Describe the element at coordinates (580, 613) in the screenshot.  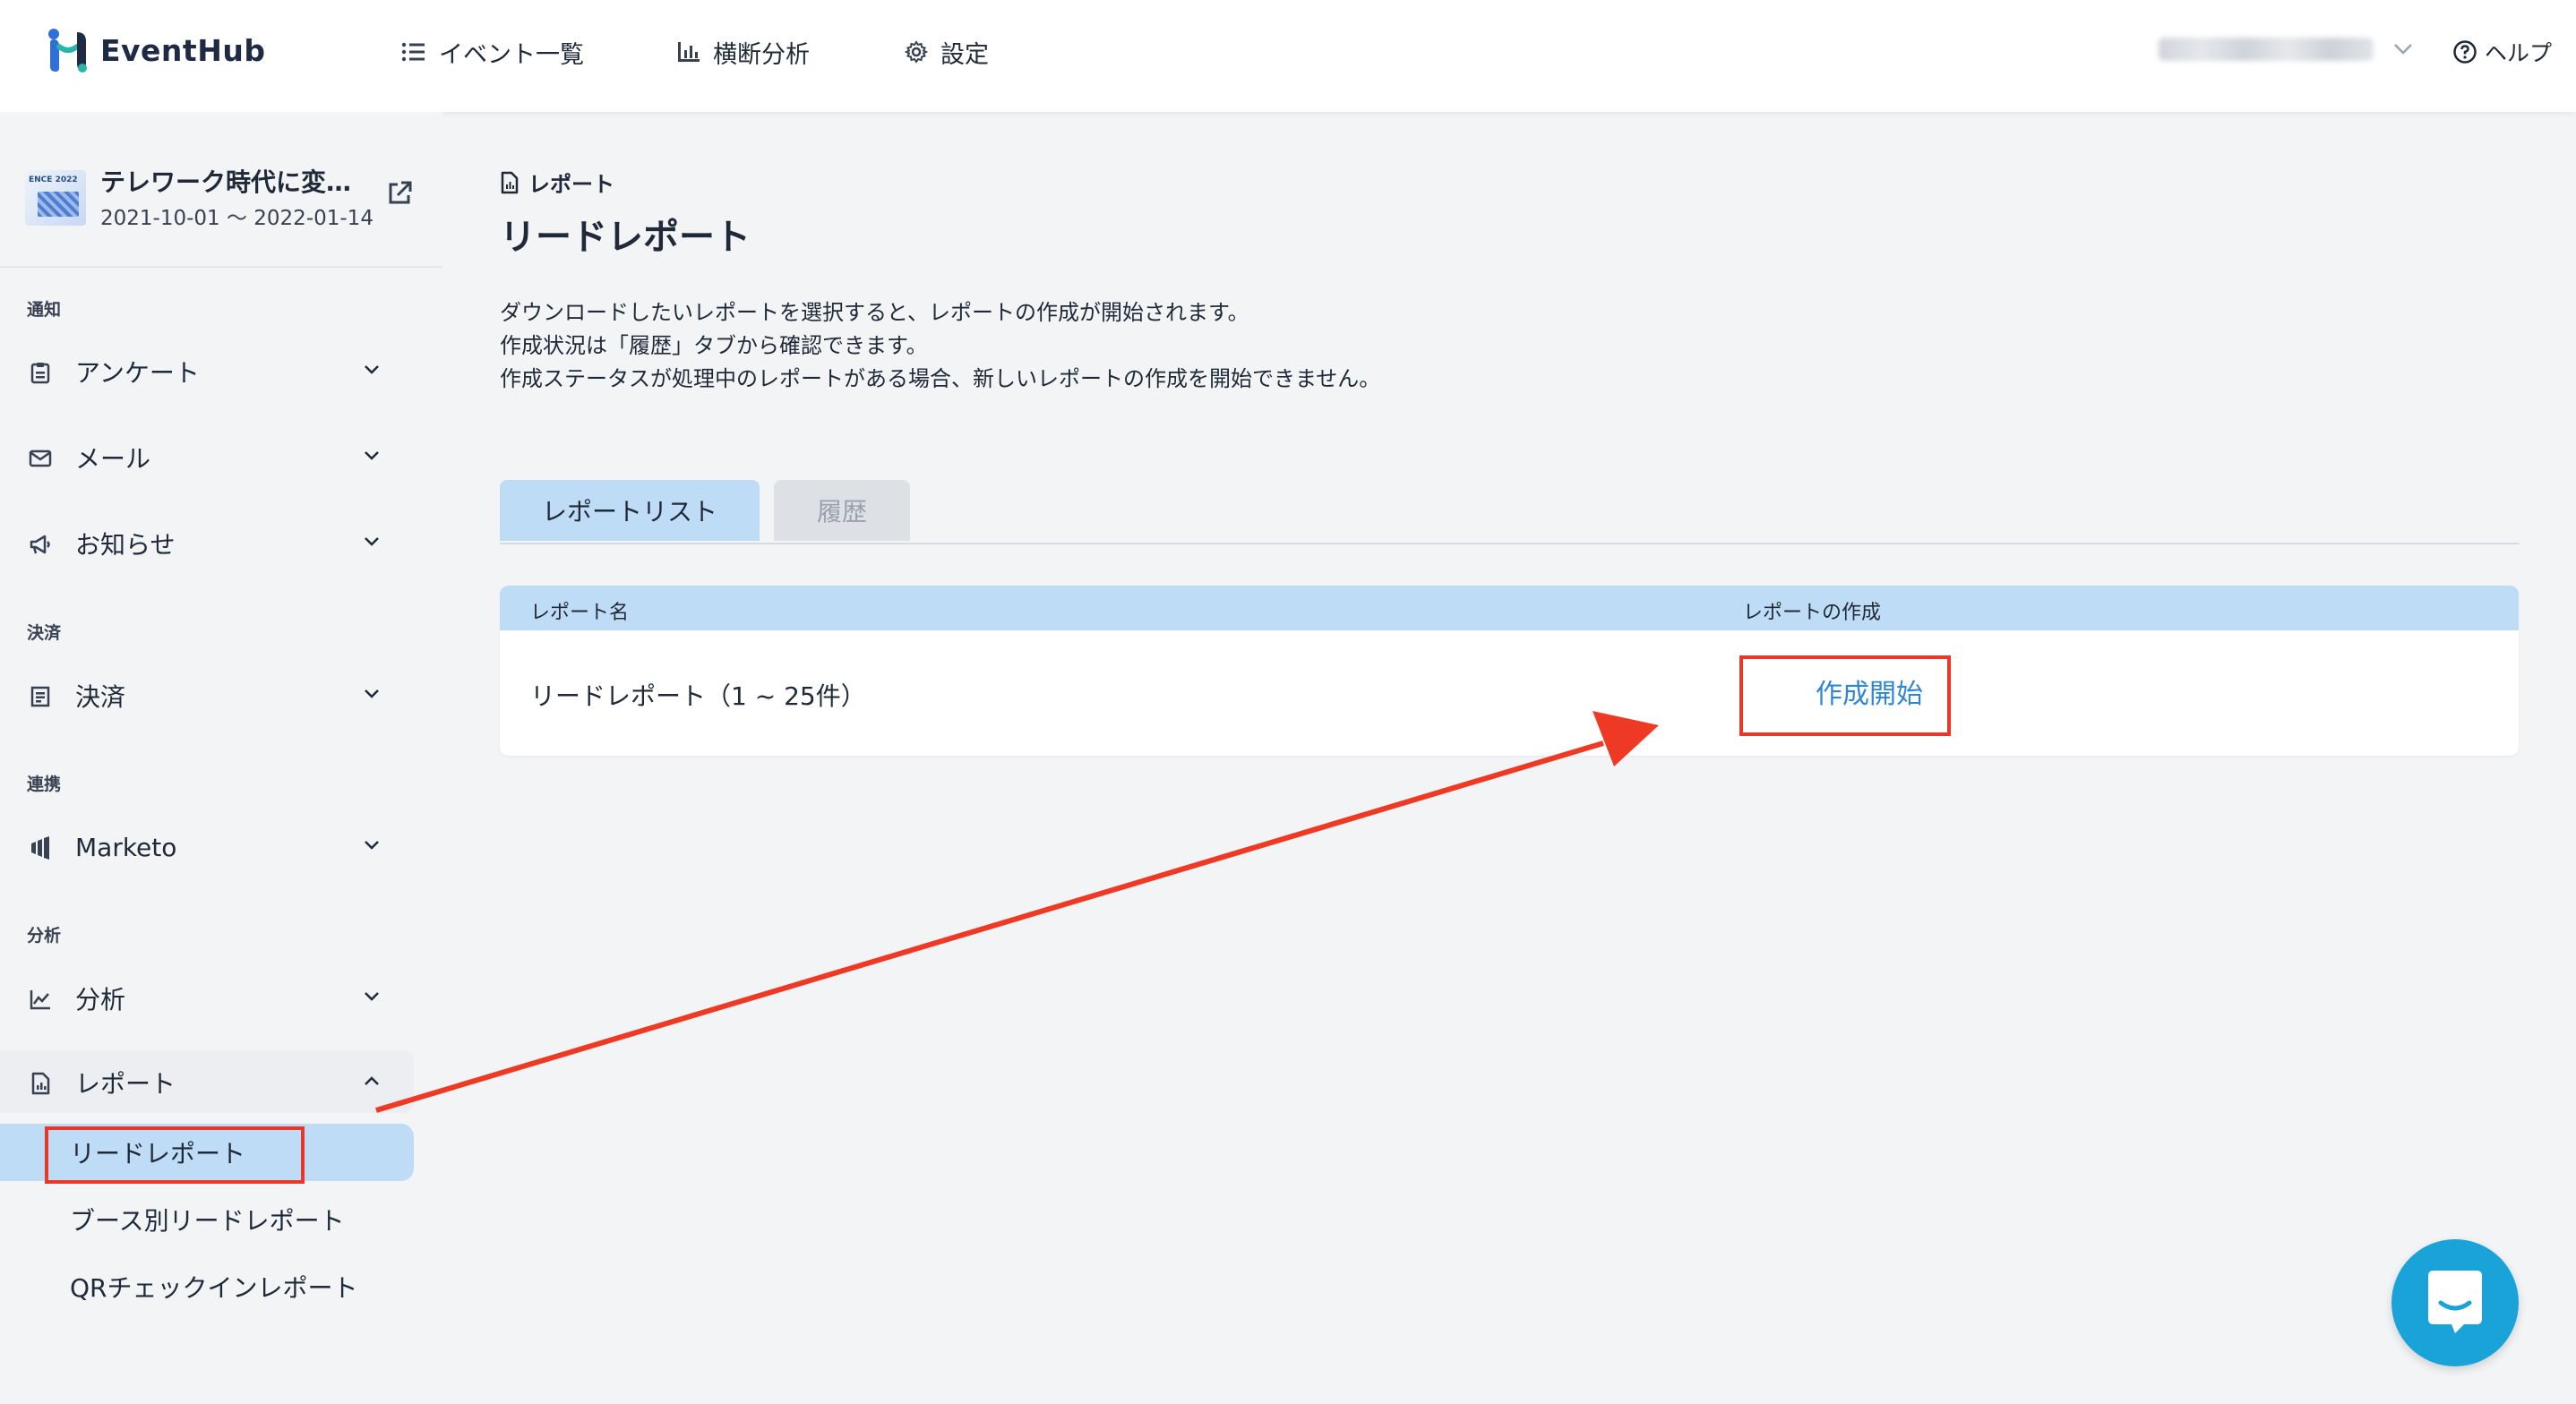
I see `column-header-report-name: レポート名` at that location.